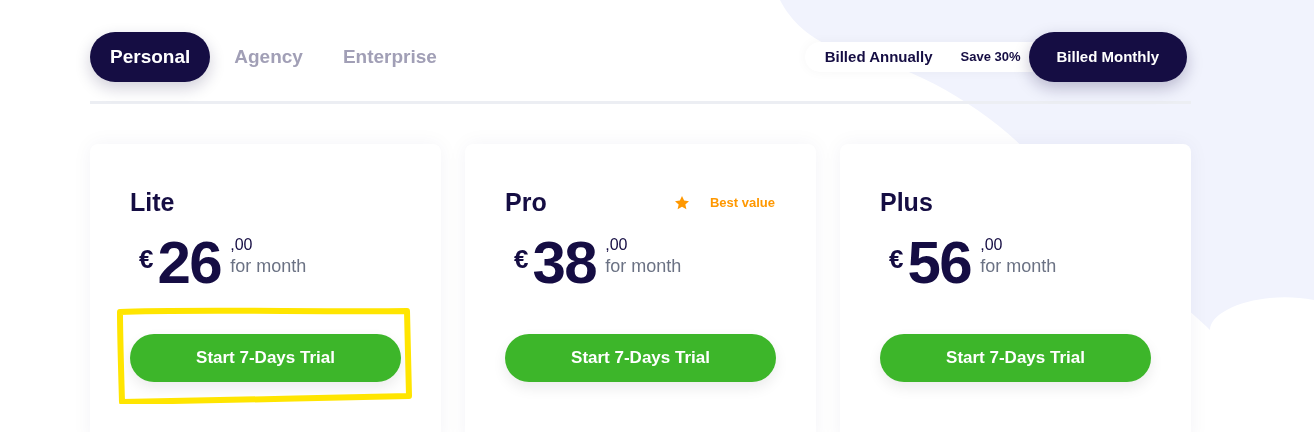 This screenshot has height=432, width=1314. I want to click on plan-name: Plus, so click(906, 203).